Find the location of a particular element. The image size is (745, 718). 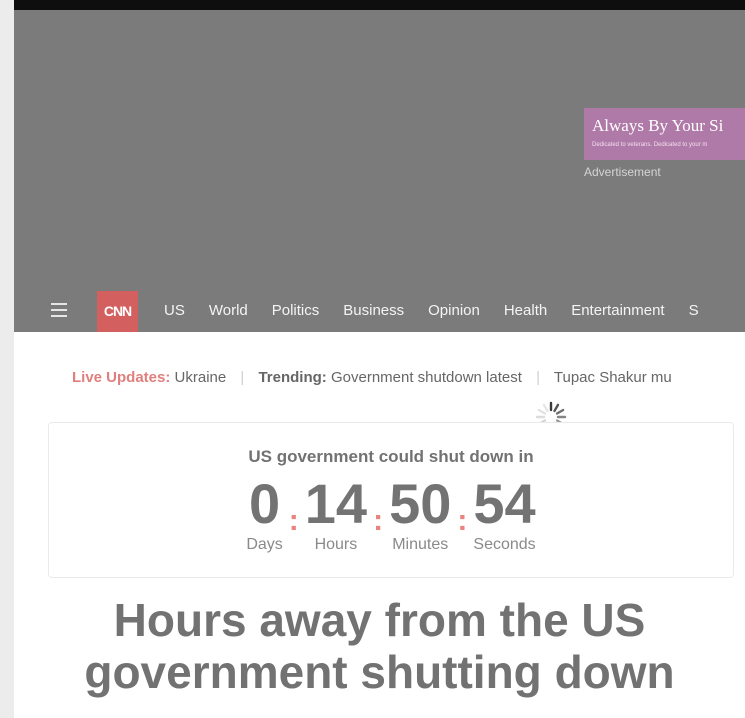

countdown-heading: US government could shut down in is located at coordinates (391, 456).